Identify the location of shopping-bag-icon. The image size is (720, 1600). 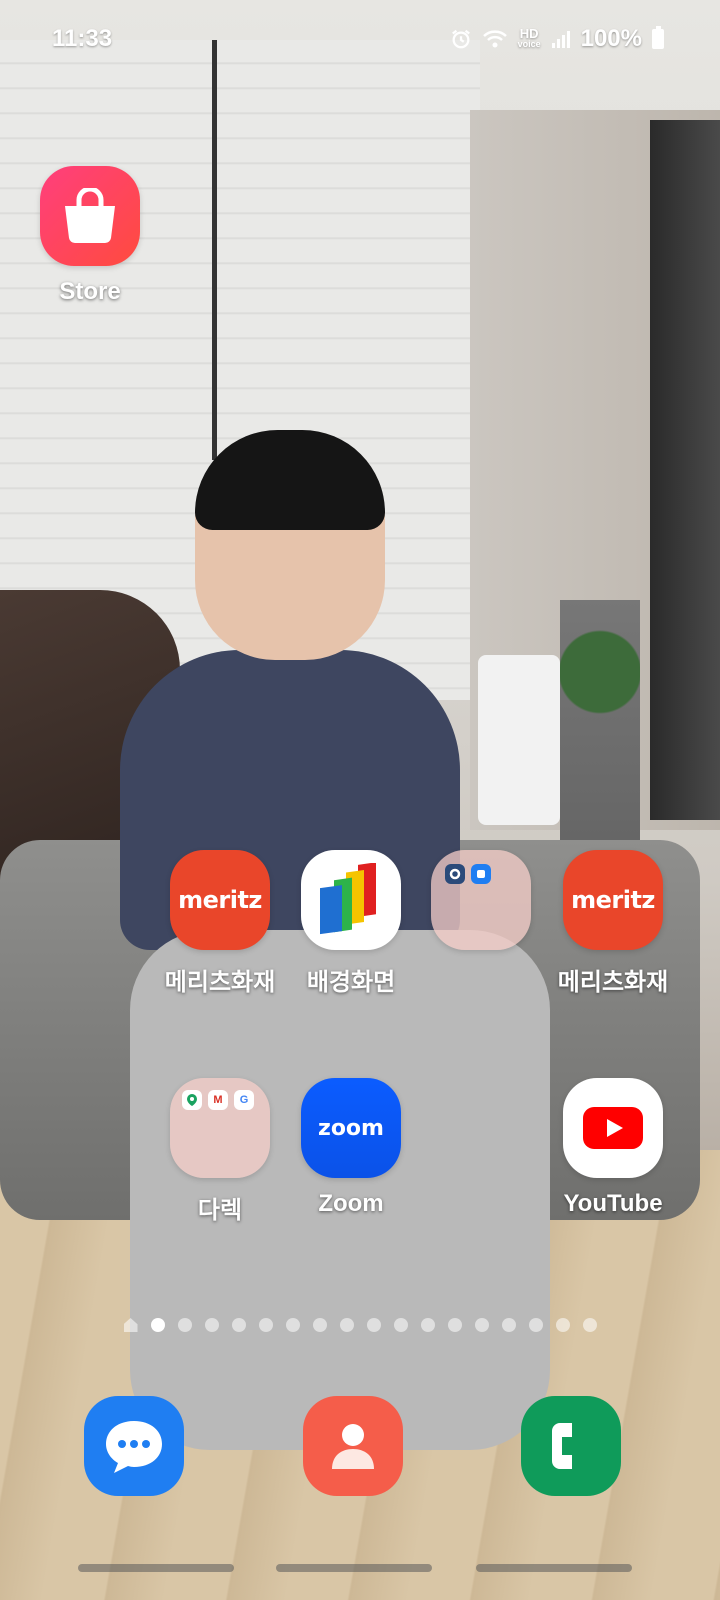
(90, 216).